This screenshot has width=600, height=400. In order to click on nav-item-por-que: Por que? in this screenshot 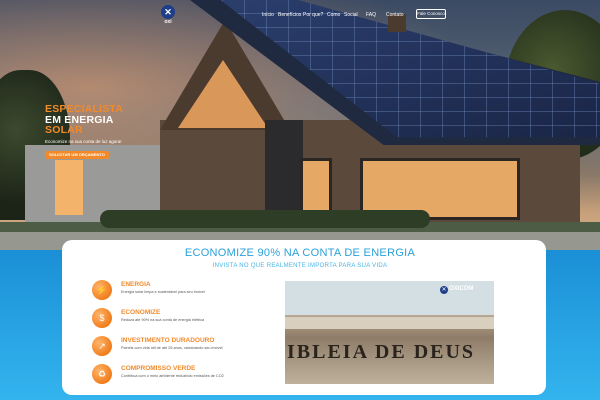, I will do `click(313, 15)`.